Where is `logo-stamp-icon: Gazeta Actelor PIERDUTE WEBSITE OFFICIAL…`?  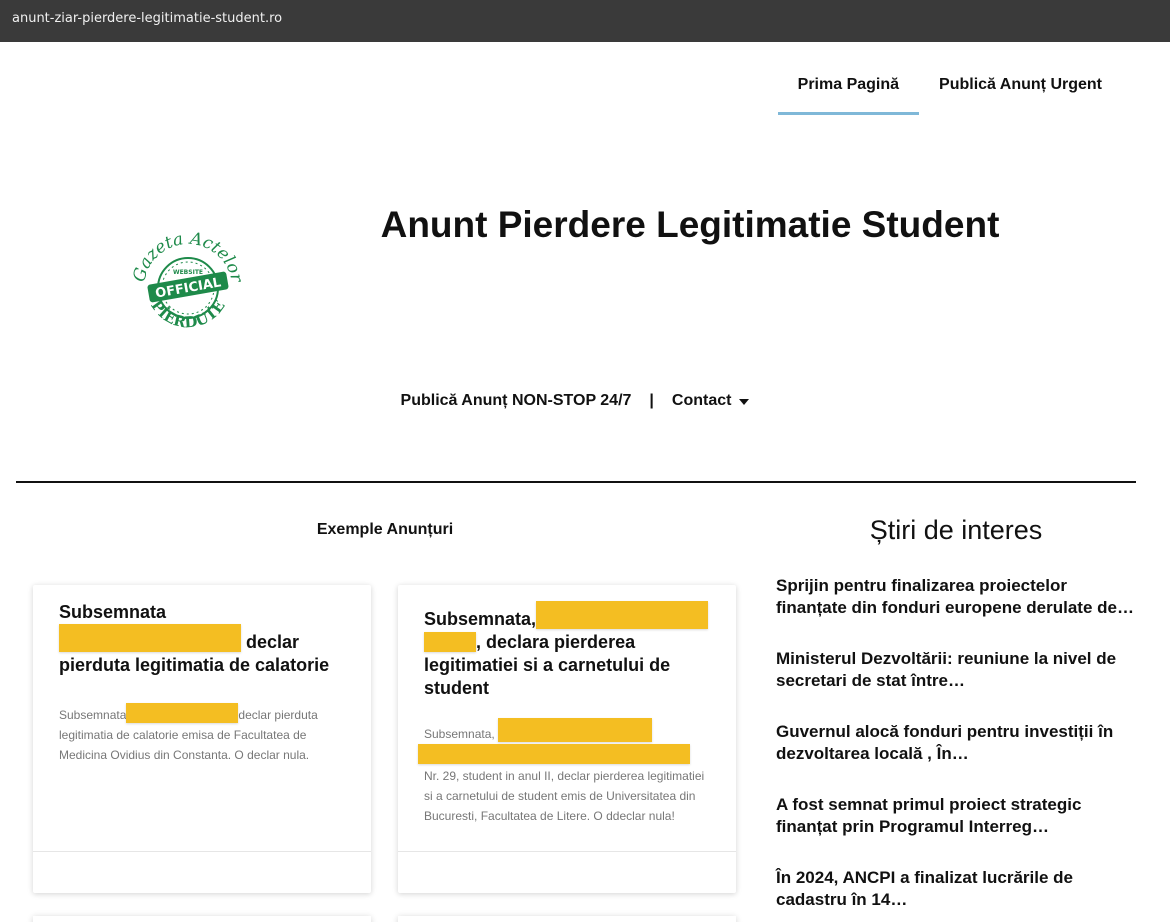
logo-stamp-icon: Gazeta Actelor PIERDUTE WEBSITE OFFICIAL… is located at coordinates (187, 280).